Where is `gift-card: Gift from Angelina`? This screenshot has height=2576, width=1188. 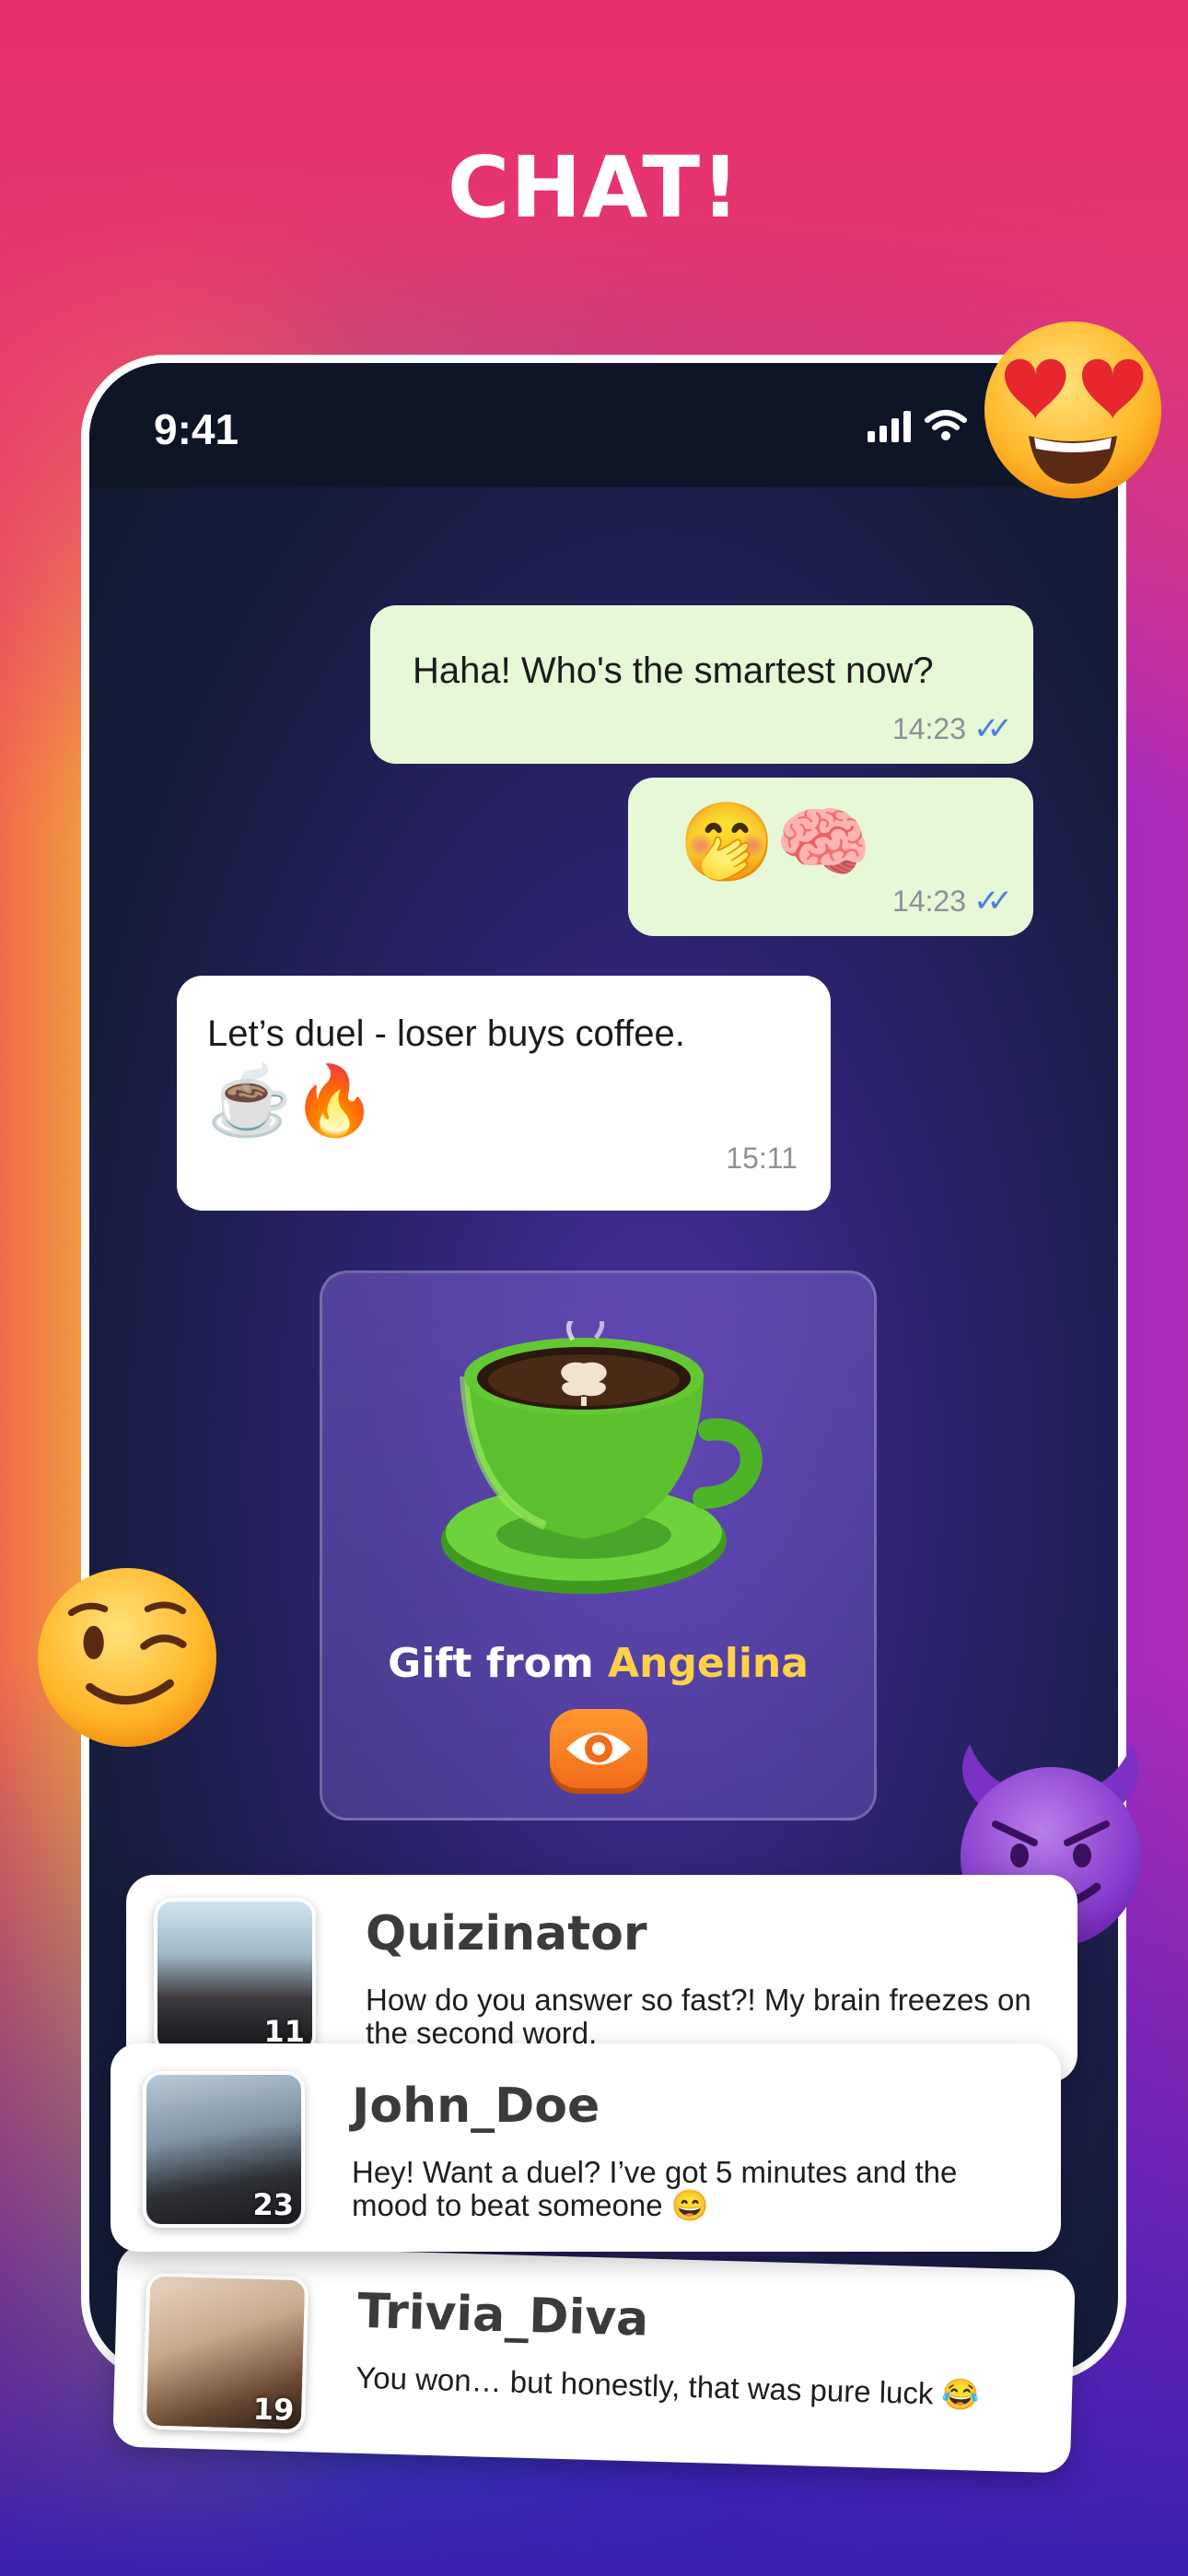 gift-card: Gift from Angelina is located at coordinates (598, 1545).